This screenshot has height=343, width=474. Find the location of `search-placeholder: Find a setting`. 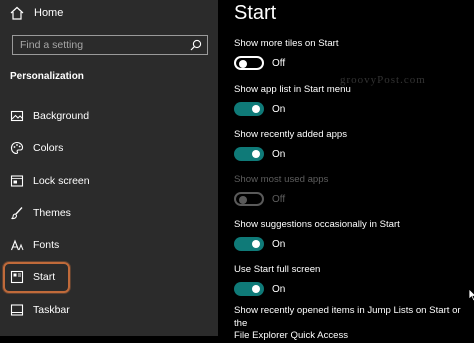

search-placeholder: Find a setting is located at coordinates (52, 45).